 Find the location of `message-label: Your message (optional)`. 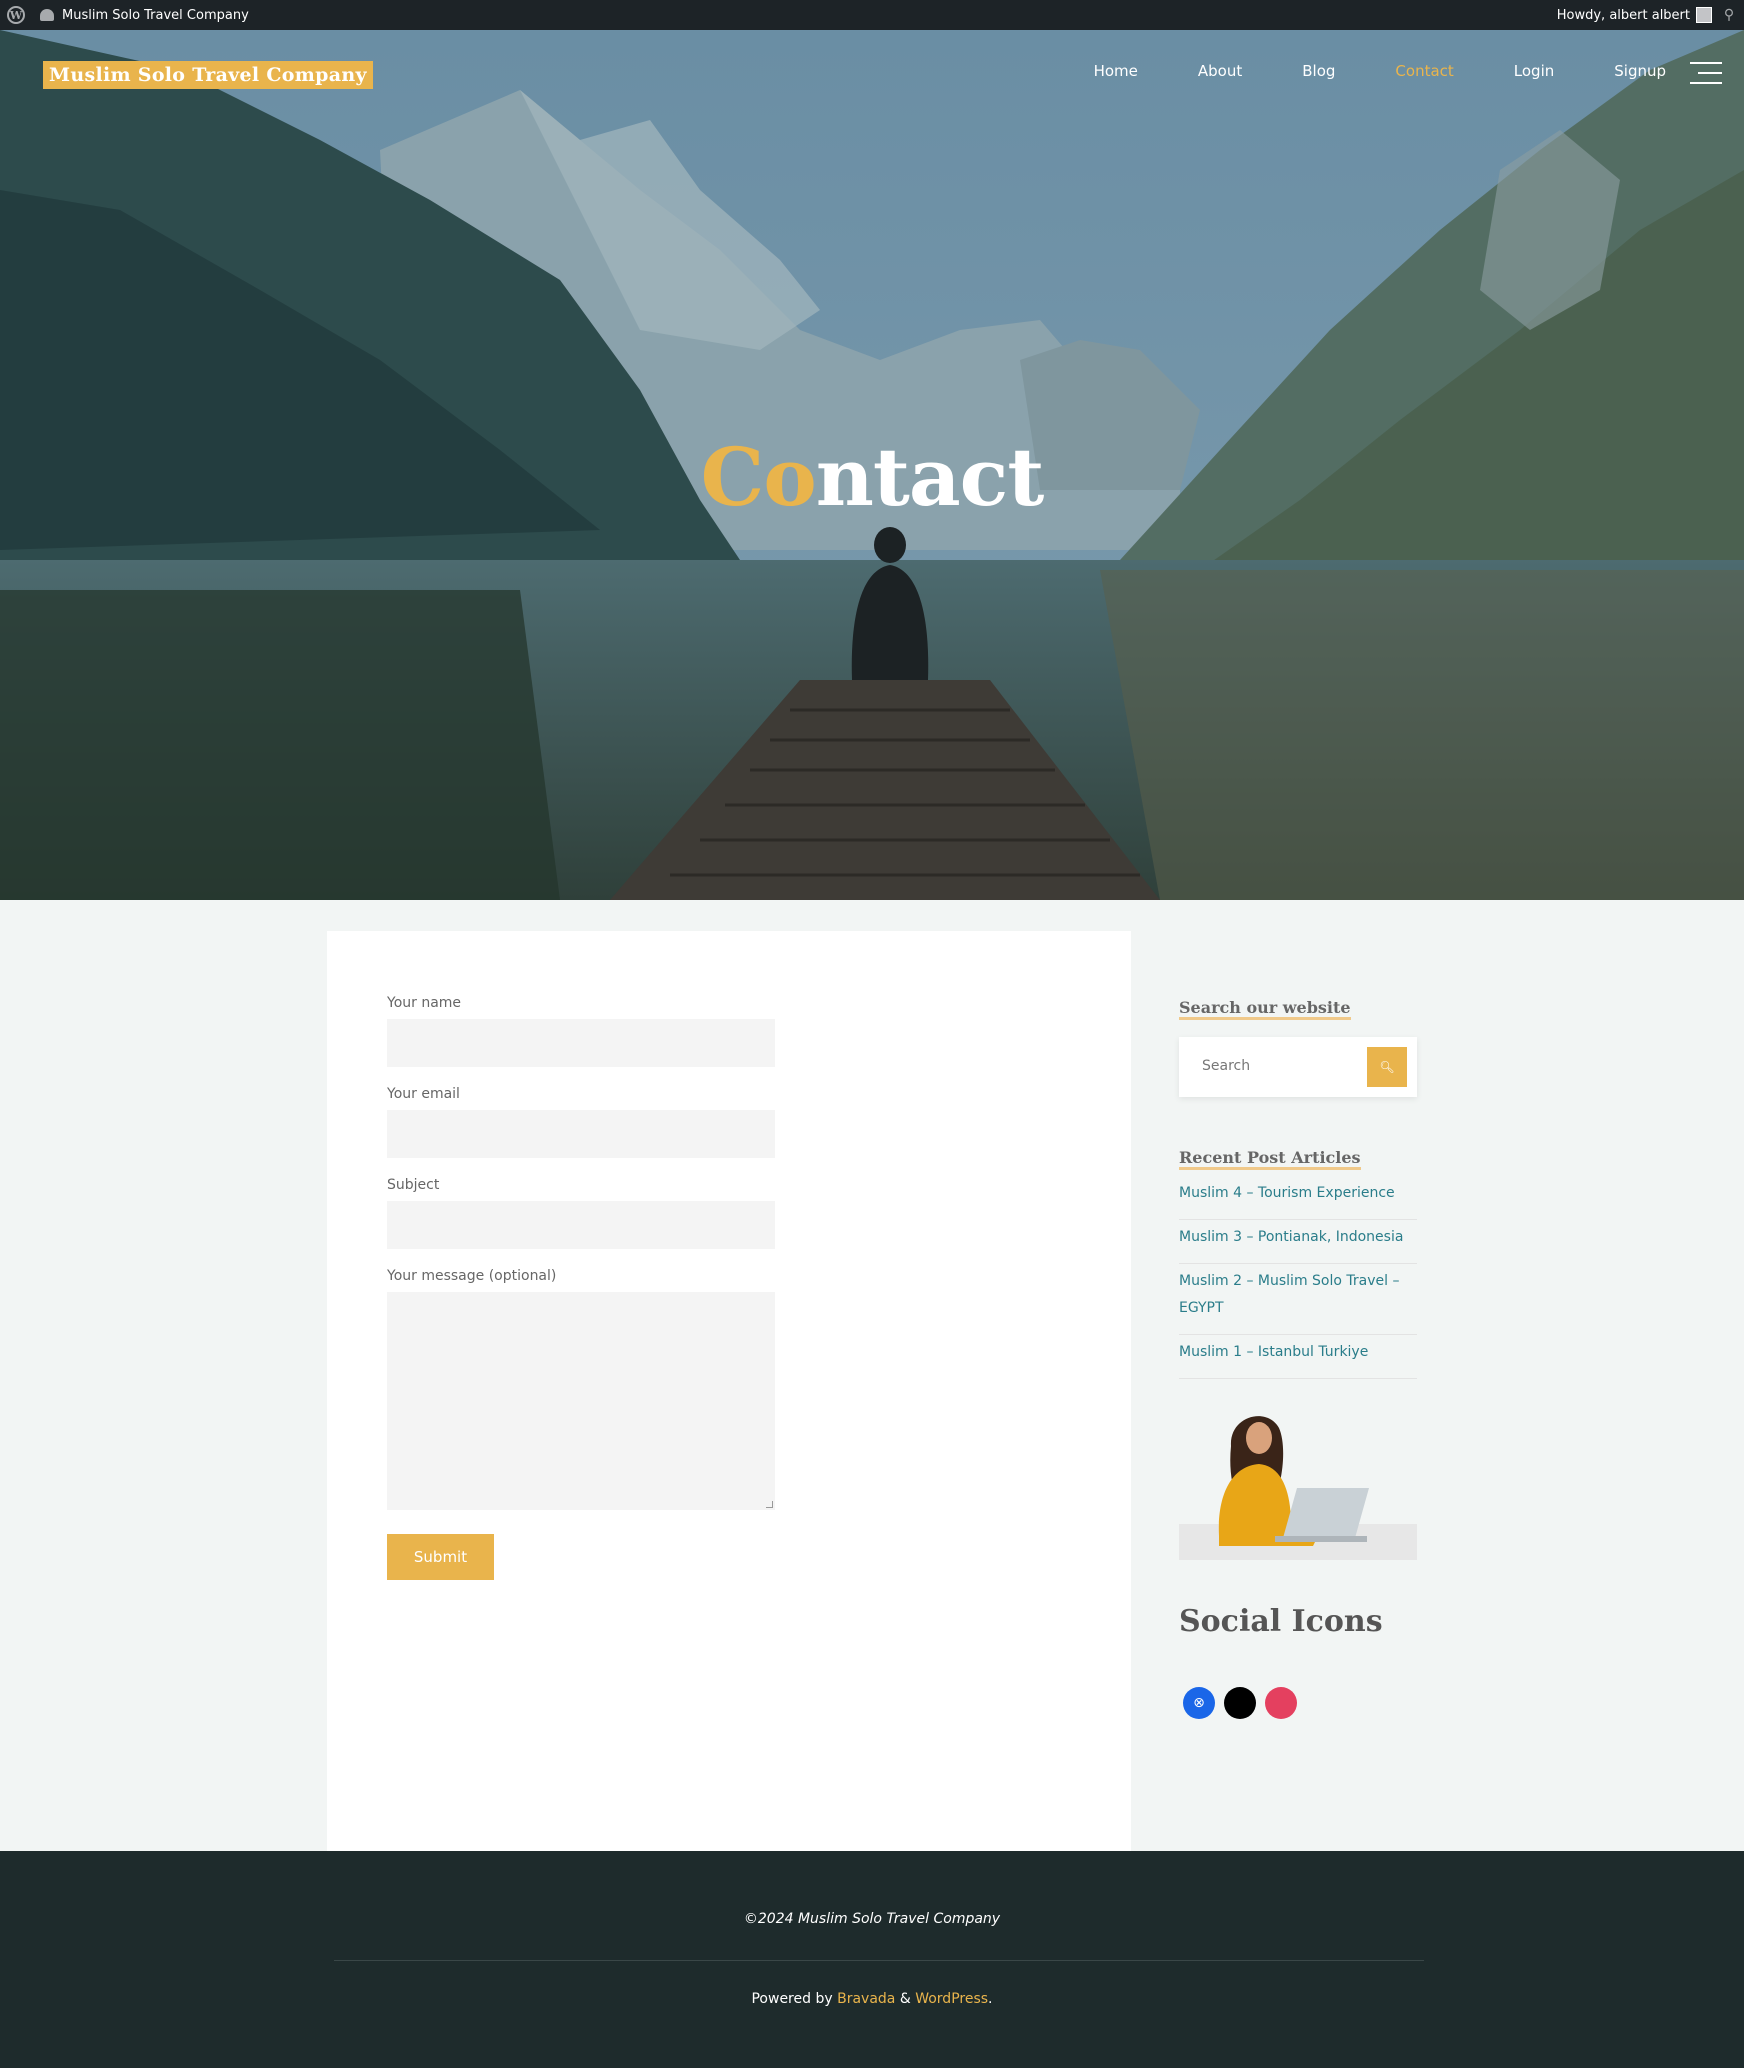

message-label: Your message (optional) is located at coordinates (472, 1276).